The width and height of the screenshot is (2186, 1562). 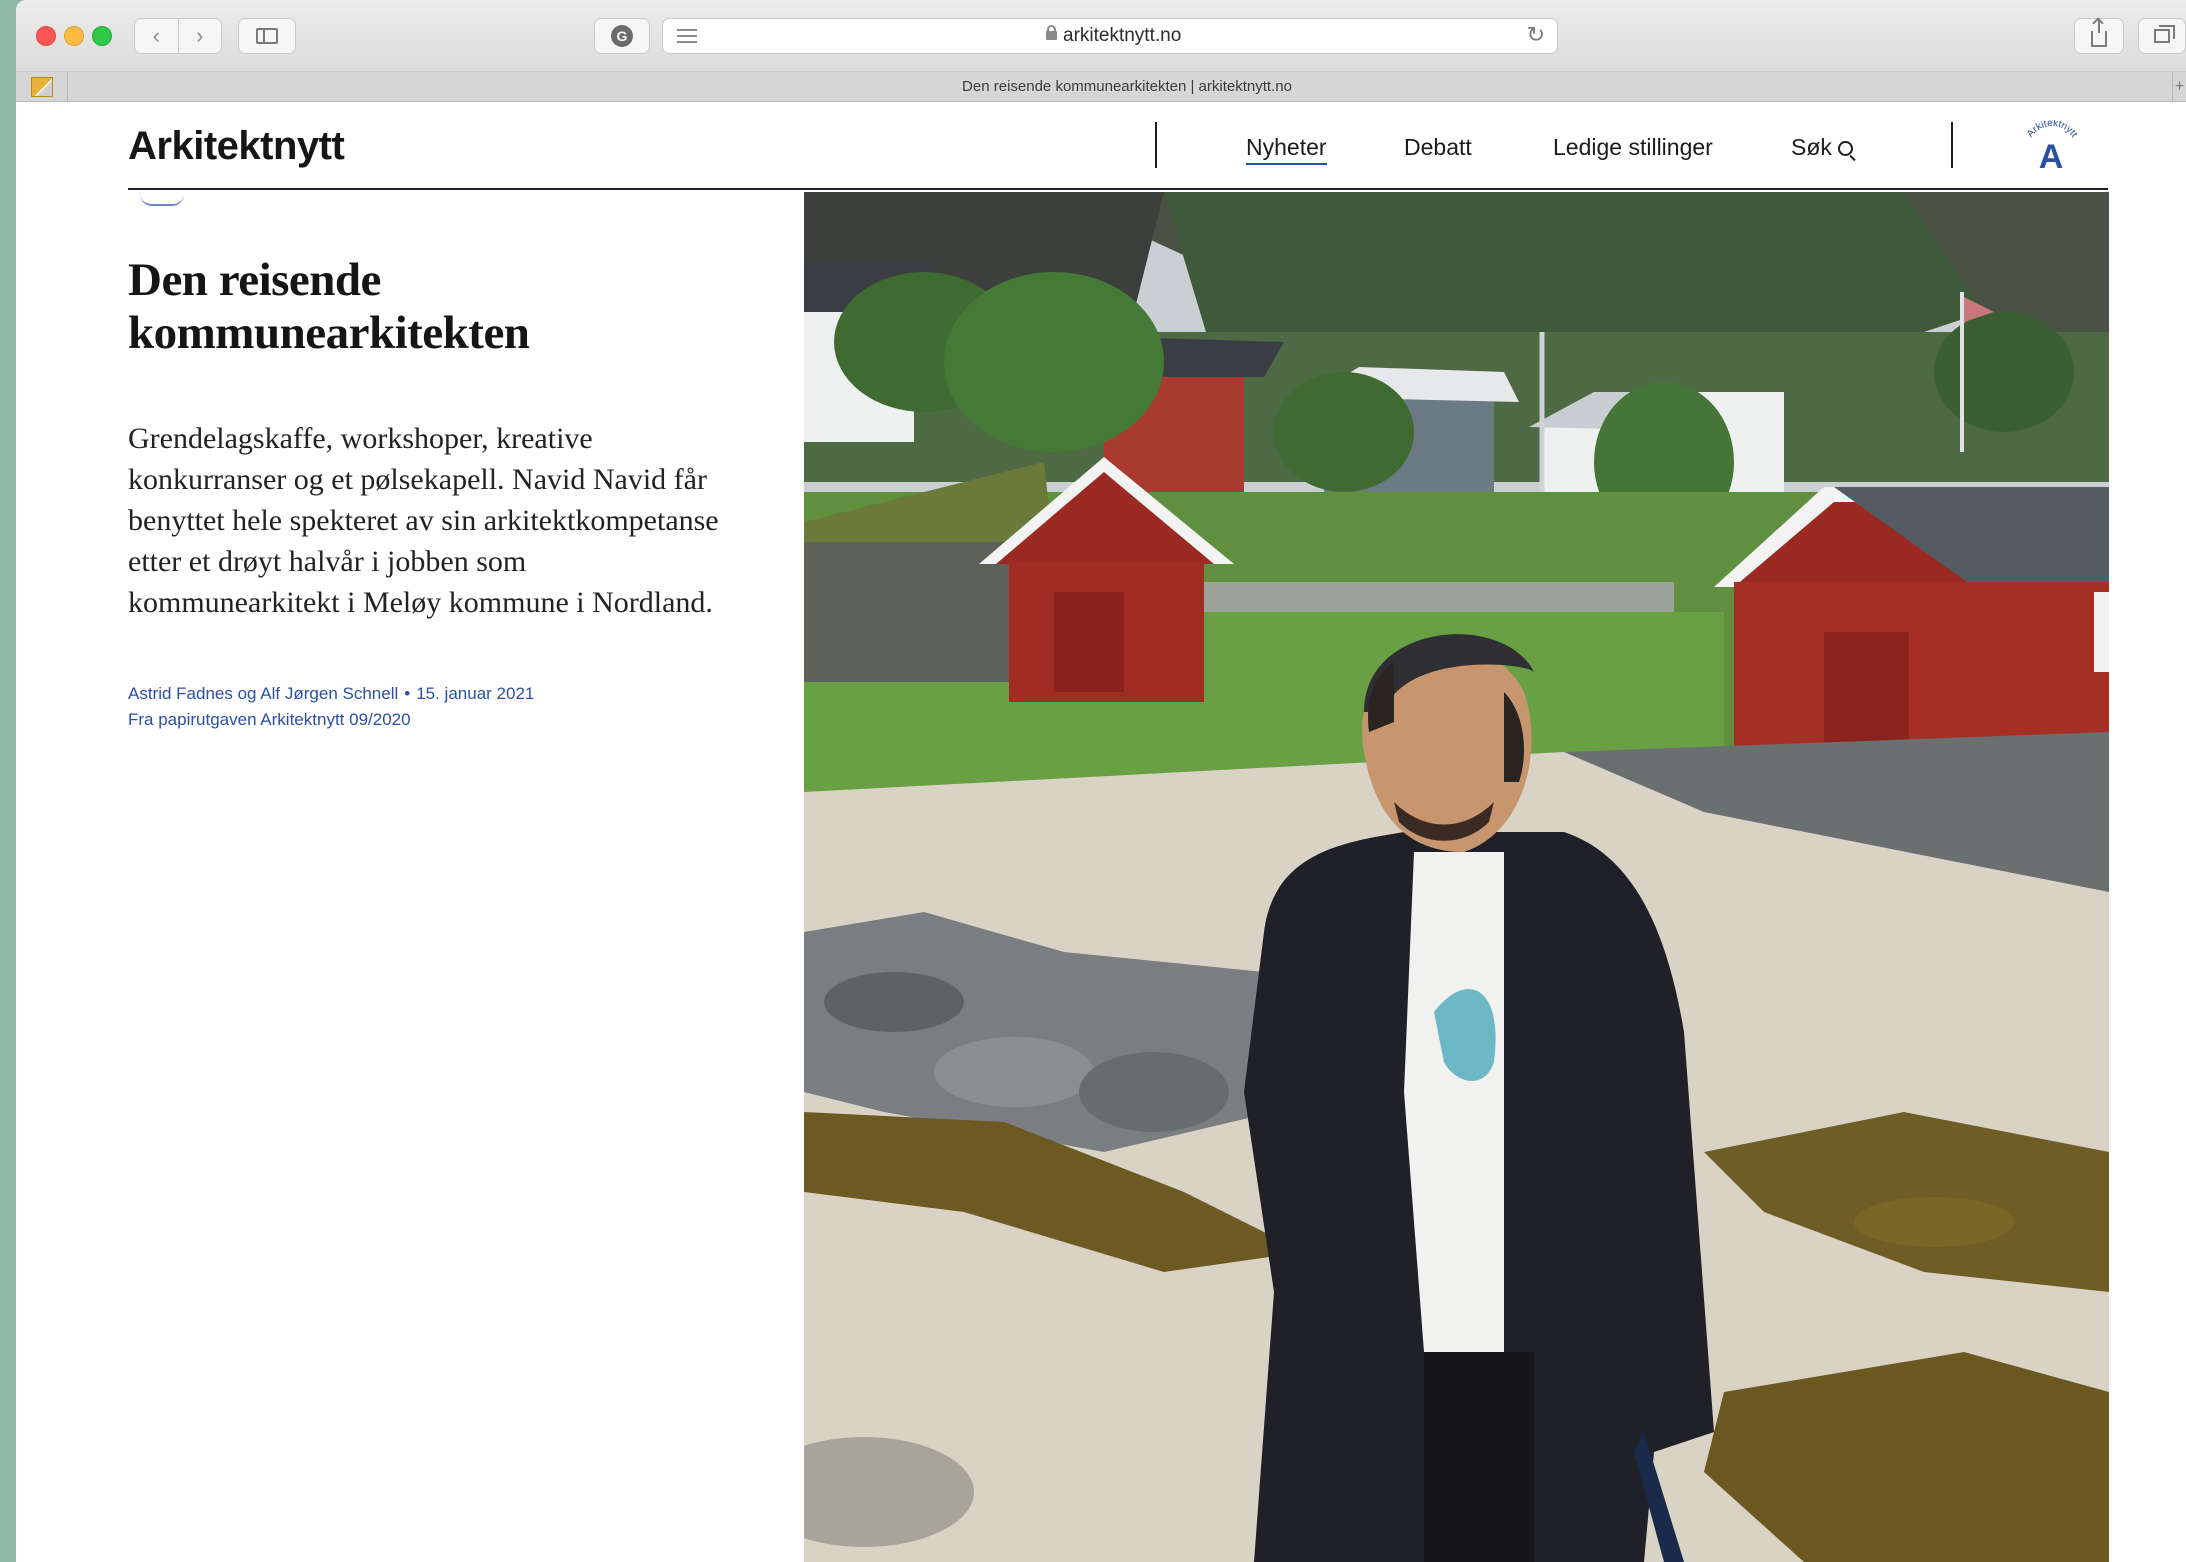 I want to click on close-window-icon, so click(x=46, y=36).